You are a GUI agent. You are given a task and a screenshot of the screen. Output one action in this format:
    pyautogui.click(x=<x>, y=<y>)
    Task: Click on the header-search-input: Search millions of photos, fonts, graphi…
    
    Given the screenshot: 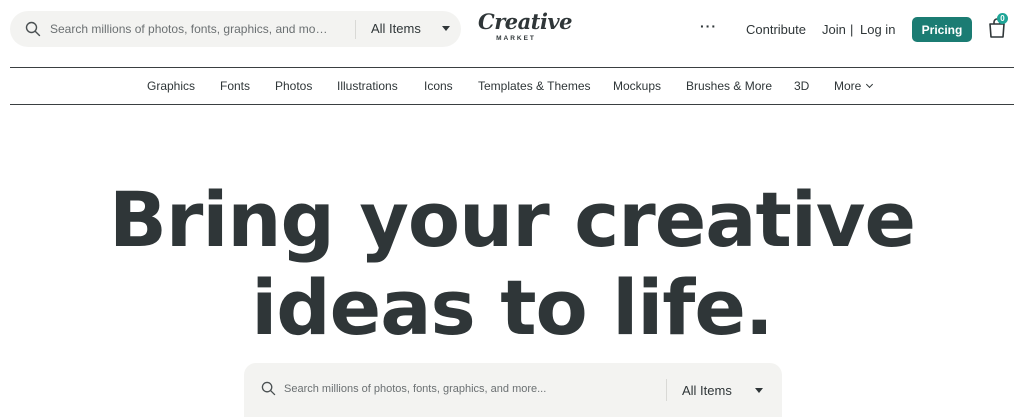 What is the action you would take?
    pyautogui.click(x=192, y=29)
    